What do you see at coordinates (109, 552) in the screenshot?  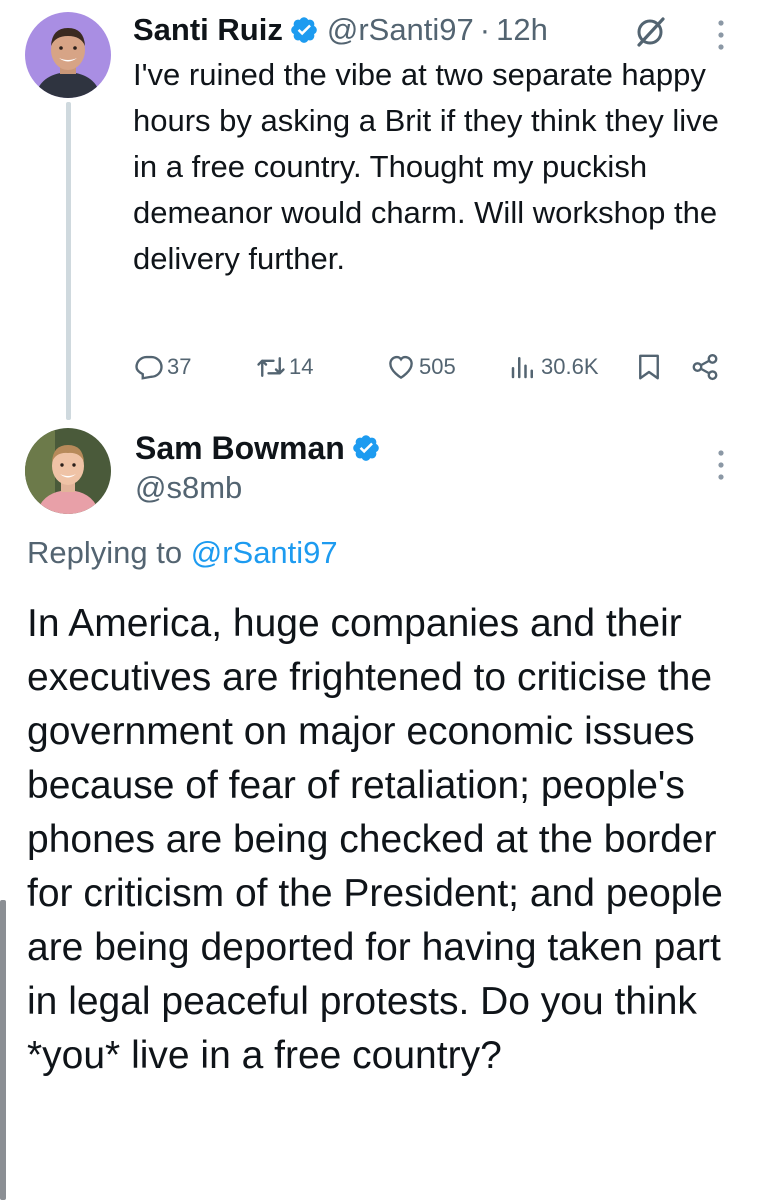 I see `replying-to-label: Replying to` at bounding box center [109, 552].